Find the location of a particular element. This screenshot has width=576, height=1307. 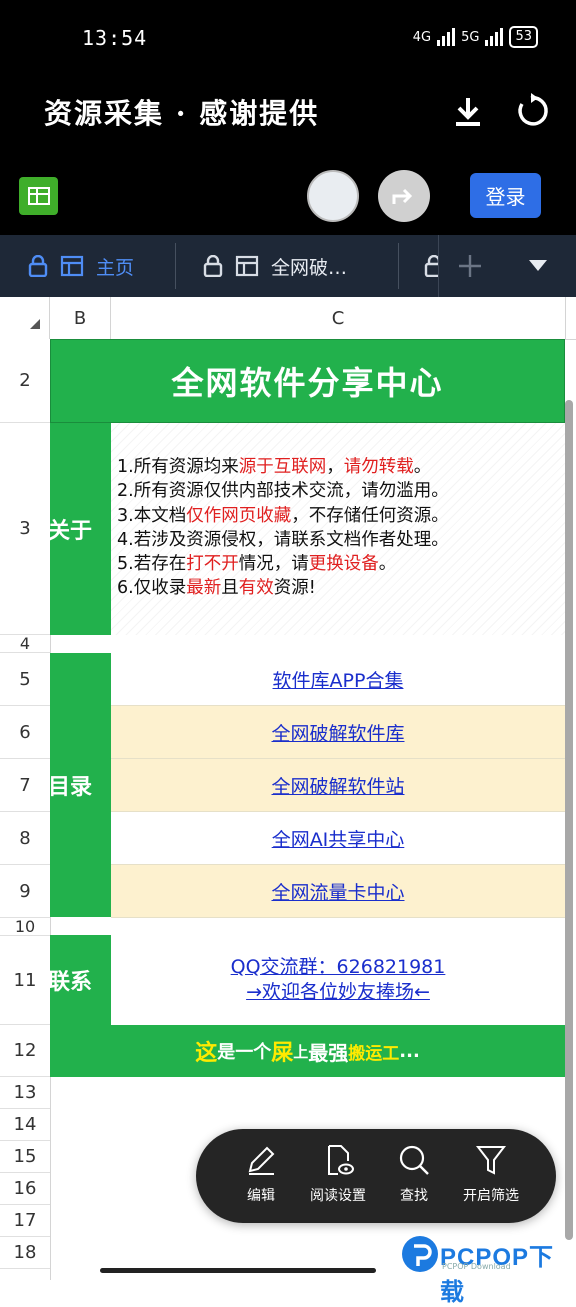

filter-button: 开启筛选 is located at coordinates (491, 1174).